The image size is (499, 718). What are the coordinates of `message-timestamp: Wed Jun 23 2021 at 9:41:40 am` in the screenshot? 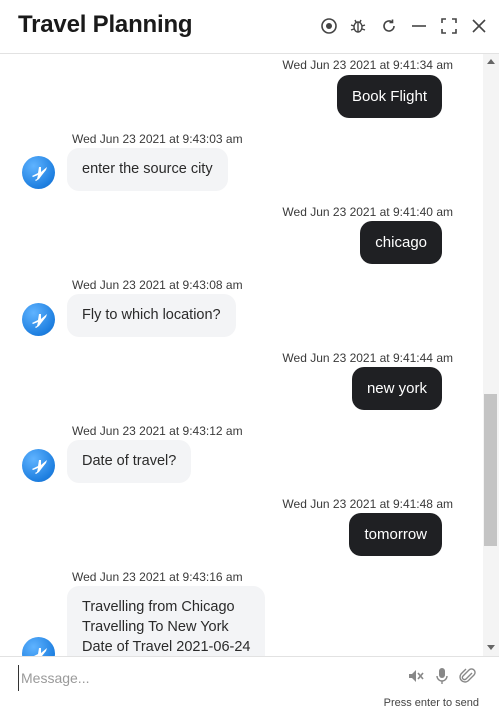 It's located at (367, 212).